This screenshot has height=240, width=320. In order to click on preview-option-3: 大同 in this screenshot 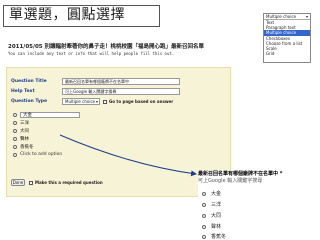, I will do `click(211, 215)`.